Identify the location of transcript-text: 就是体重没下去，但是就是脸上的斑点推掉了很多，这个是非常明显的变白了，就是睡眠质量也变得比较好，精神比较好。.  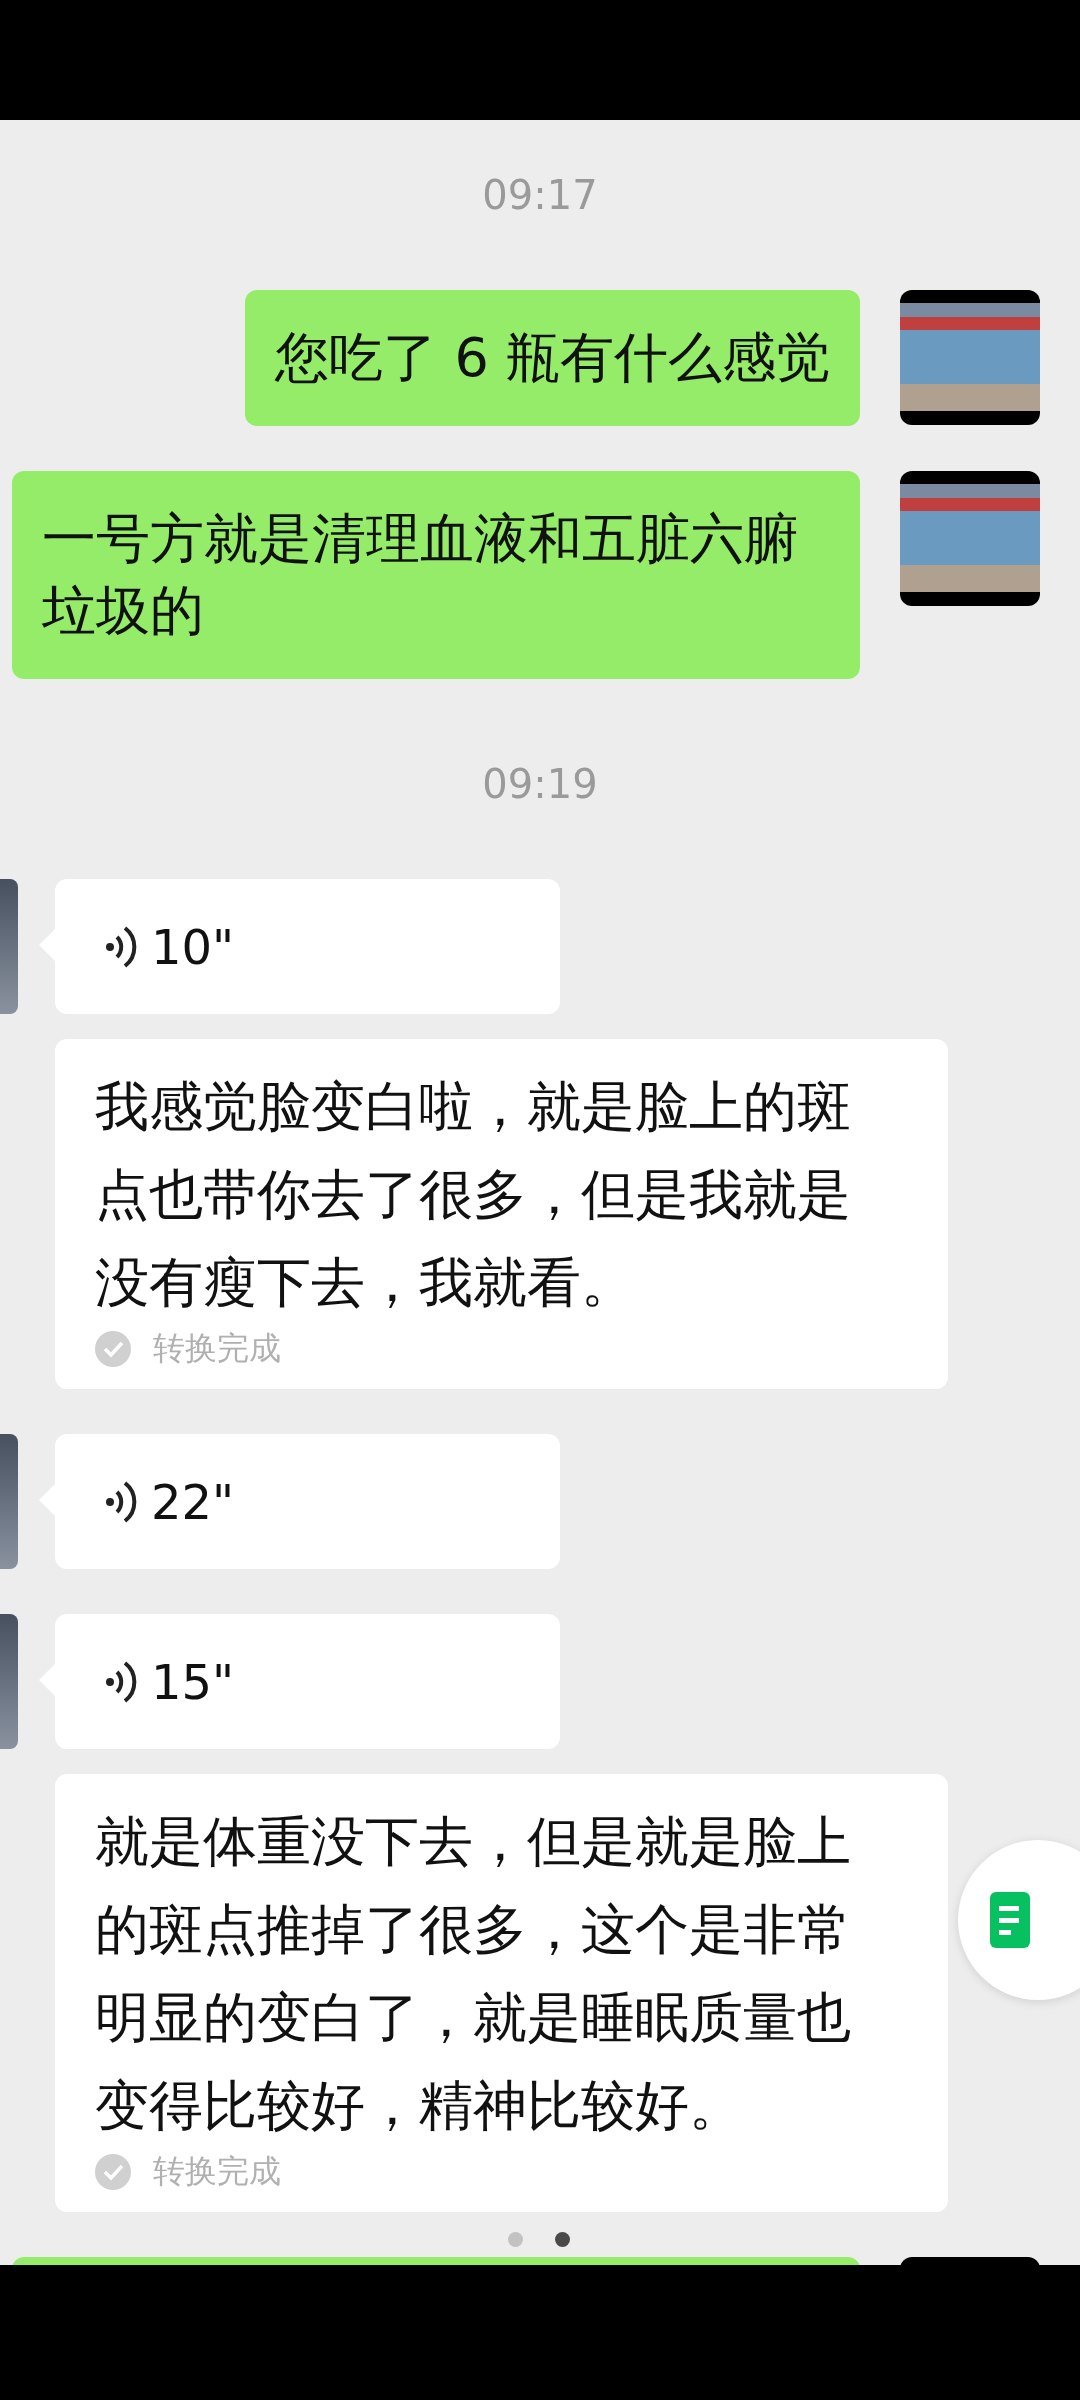
(473, 1974).